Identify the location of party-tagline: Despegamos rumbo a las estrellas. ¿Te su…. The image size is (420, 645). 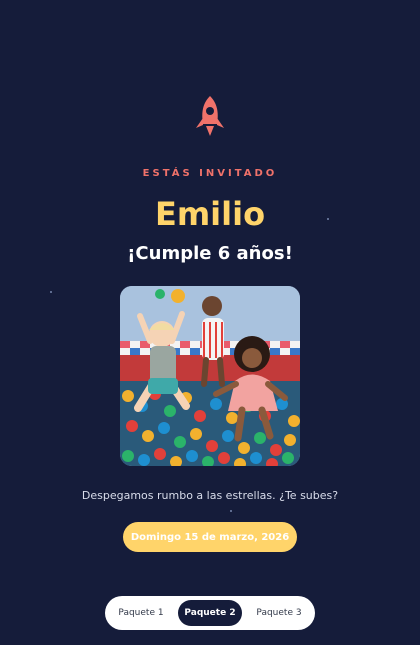
(210, 495).